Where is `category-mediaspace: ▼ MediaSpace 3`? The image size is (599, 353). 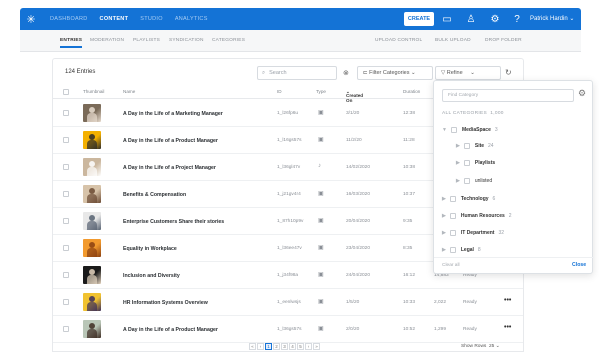 category-mediaspace: ▼ MediaSpace 3 is located at coordinates (470, 130).